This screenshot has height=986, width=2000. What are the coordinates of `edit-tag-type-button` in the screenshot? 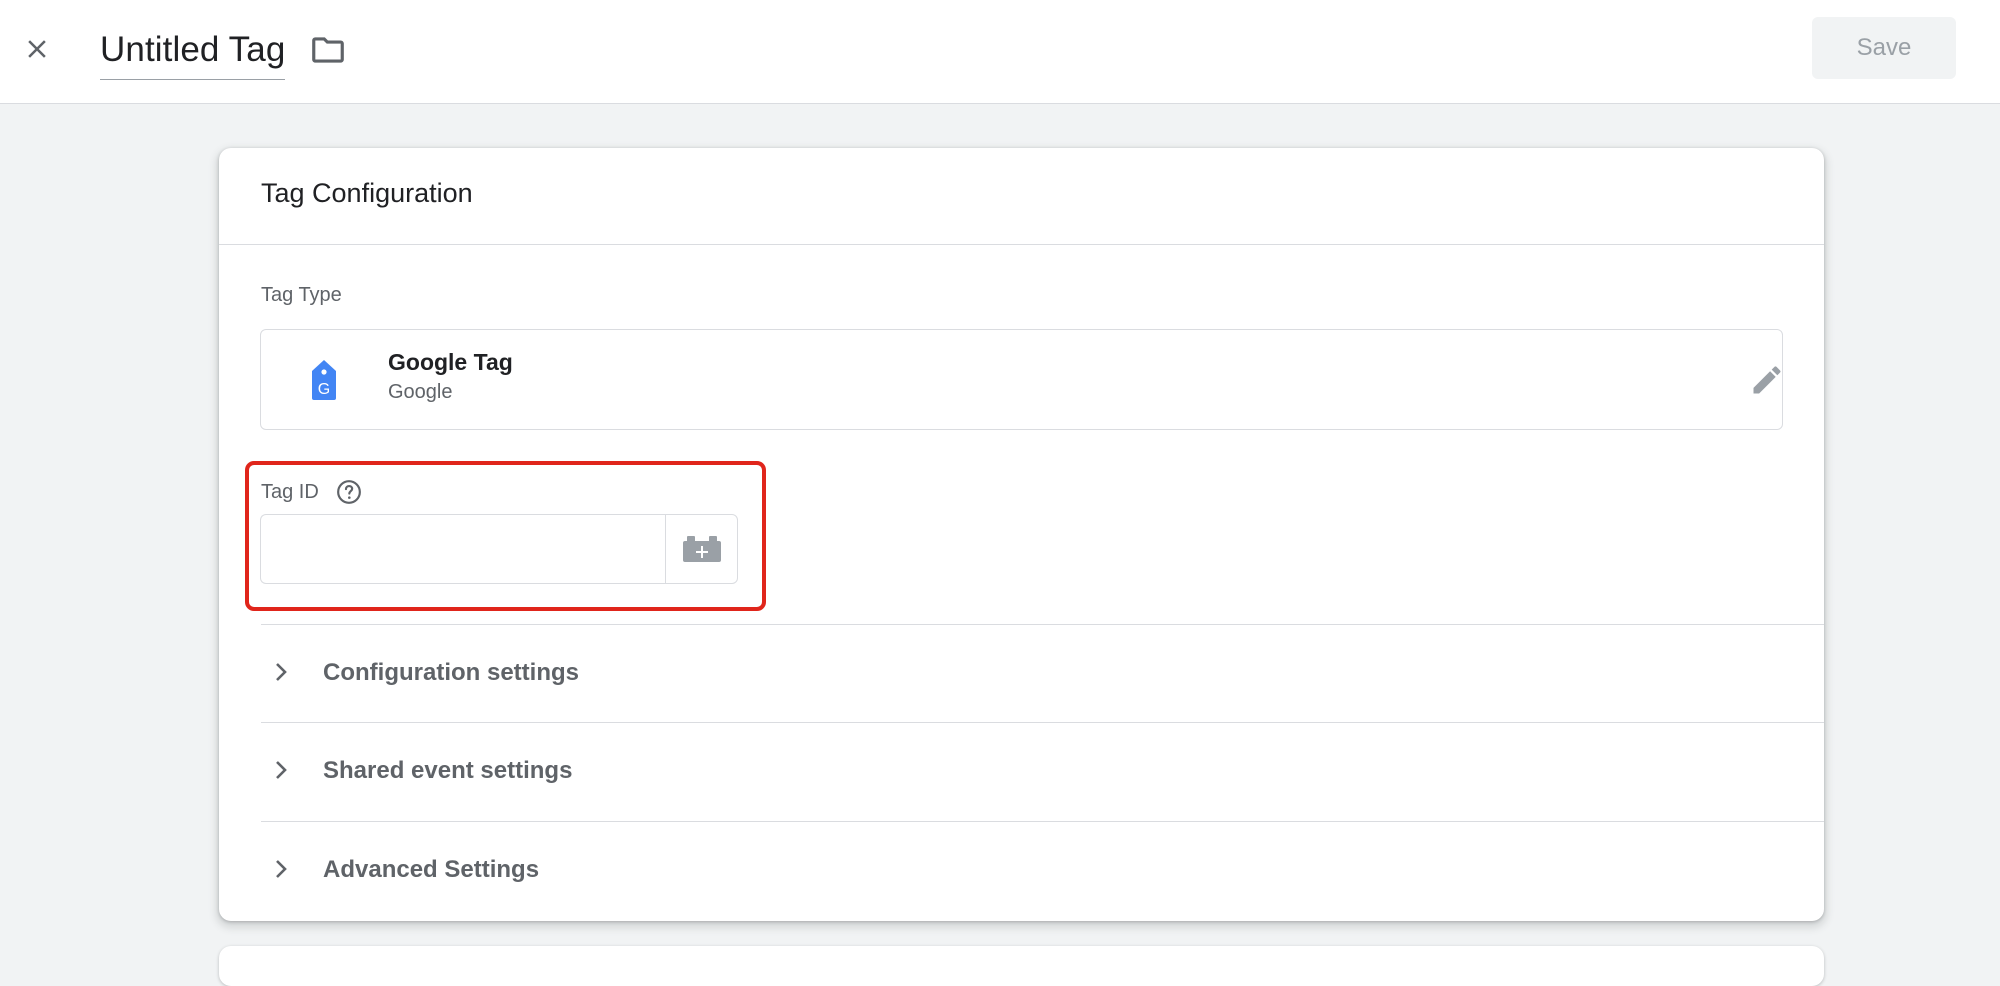 It's located at (1767, 380).